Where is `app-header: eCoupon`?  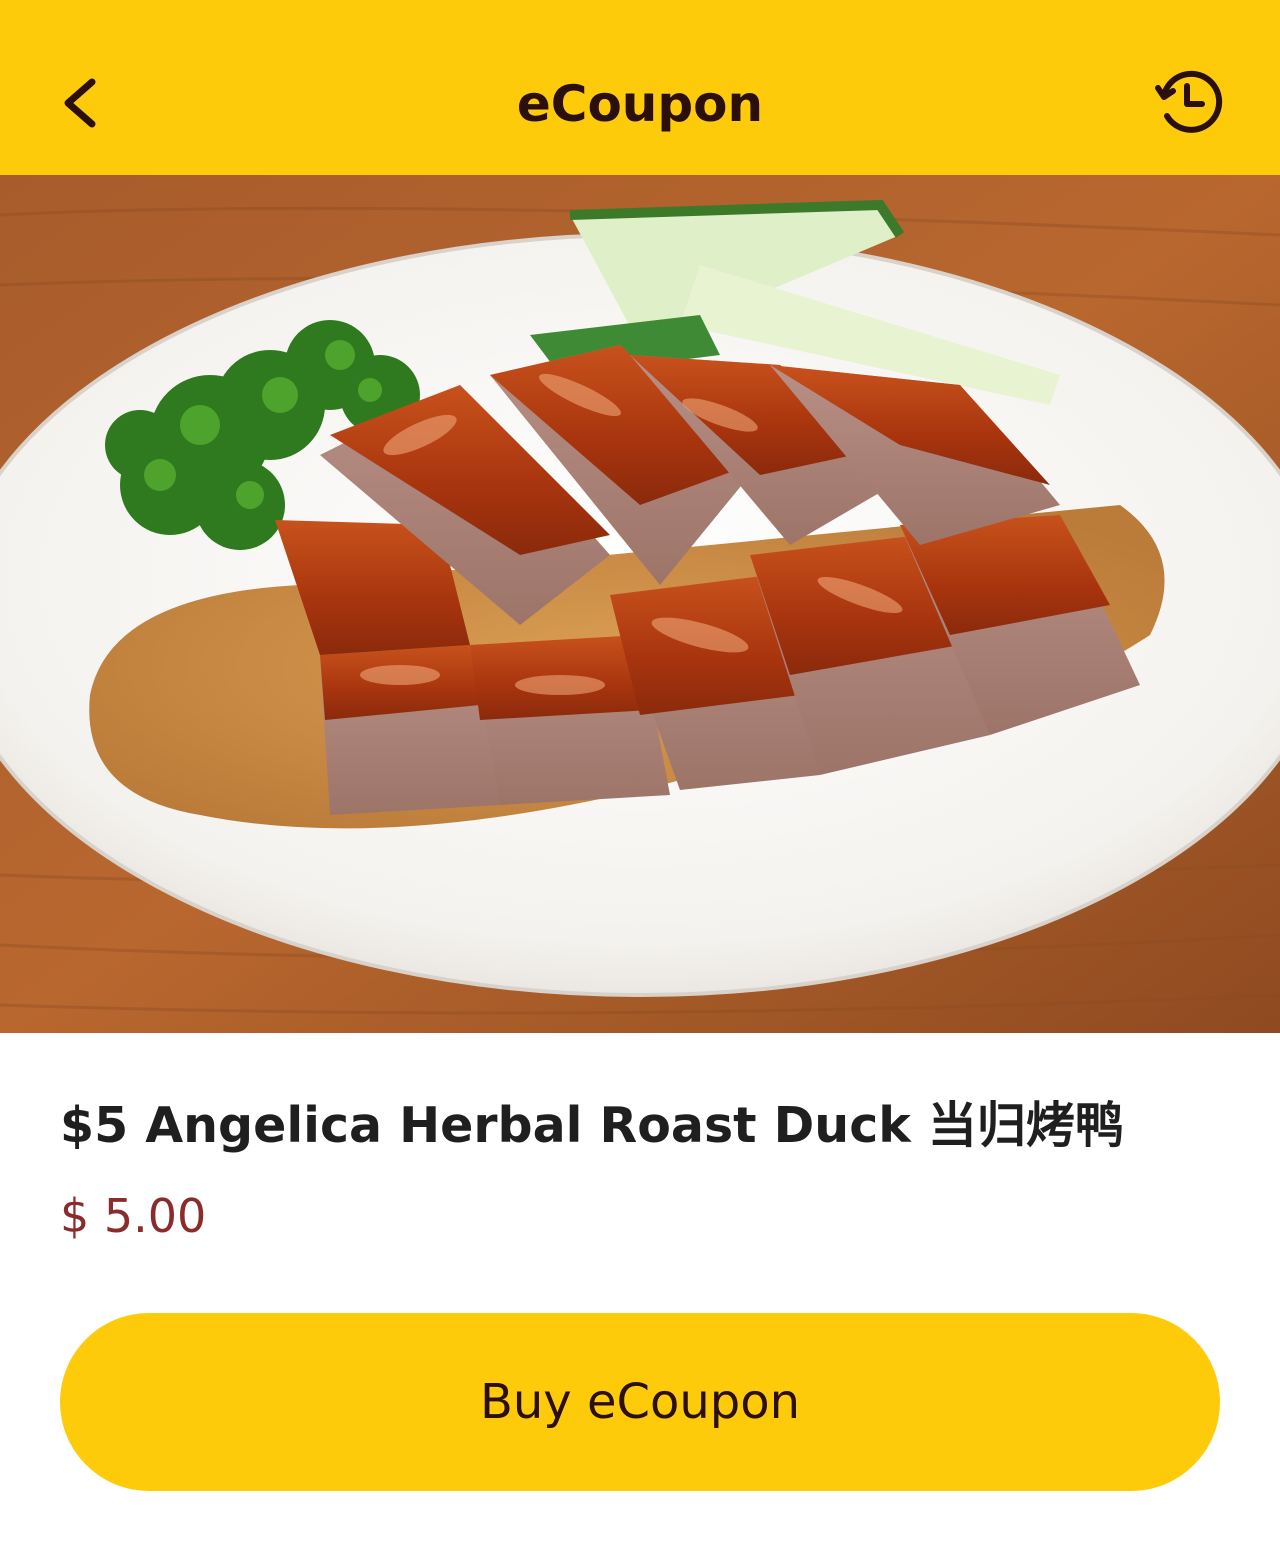
app-header: eCoupon is located at coordinates (640, 87).